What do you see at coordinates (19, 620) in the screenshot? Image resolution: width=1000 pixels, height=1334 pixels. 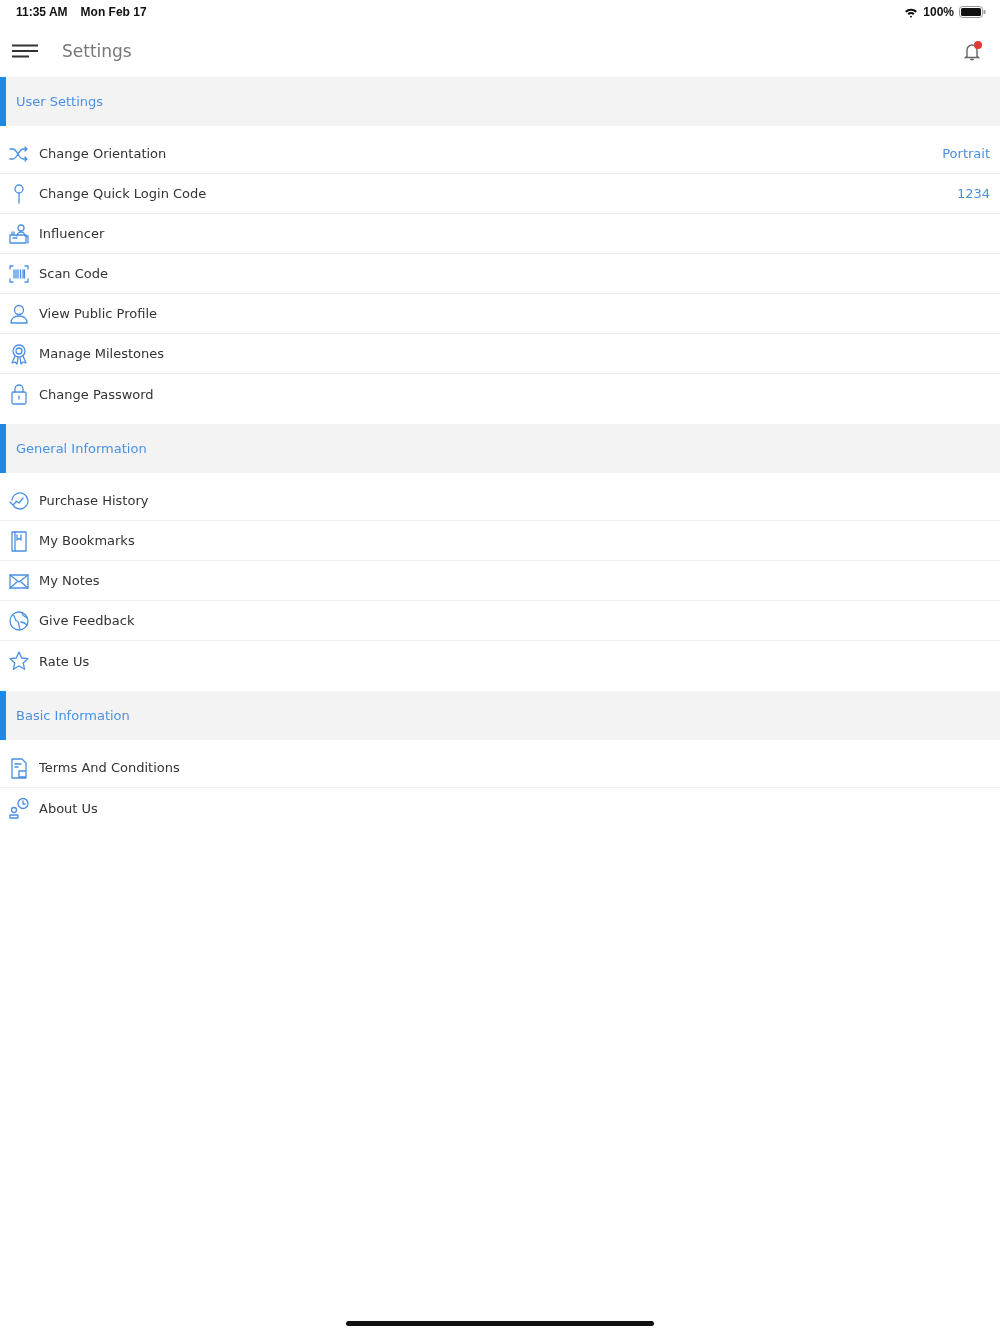 I see `globe-icon` at bounding box center [19, 620].